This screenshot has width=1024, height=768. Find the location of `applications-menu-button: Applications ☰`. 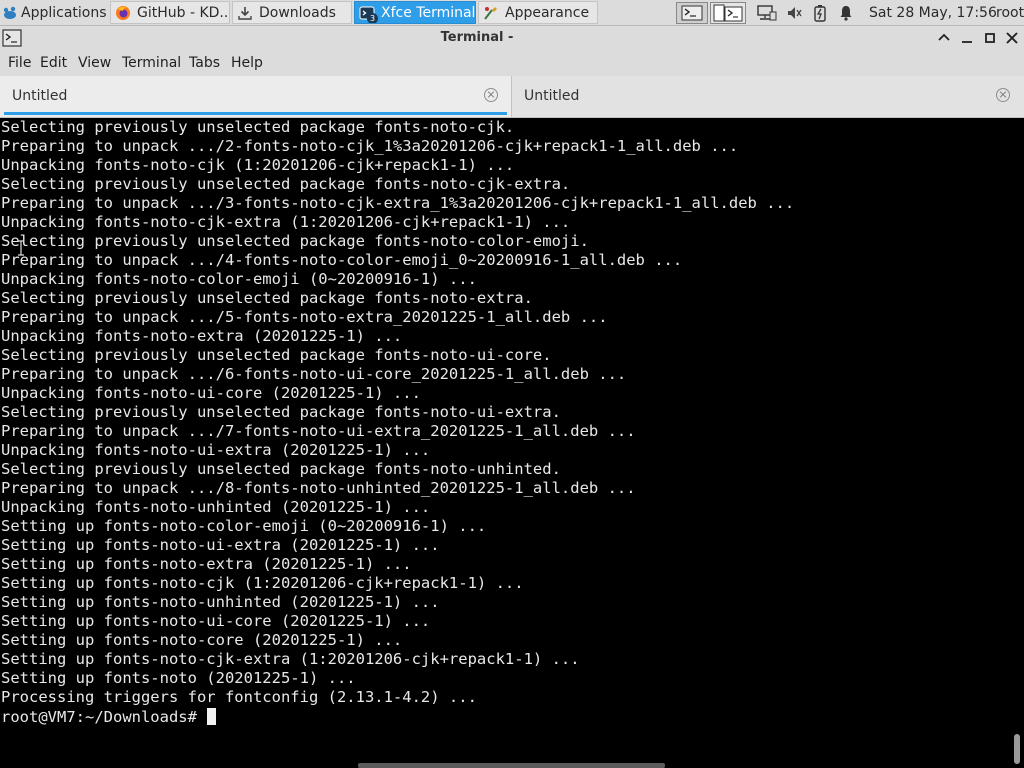

applications-menu-button: Applications ☰ is located at coordinates (54, 12).